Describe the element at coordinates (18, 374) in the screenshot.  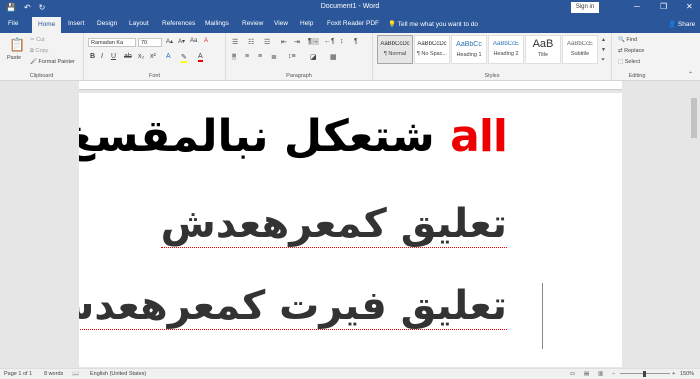
I see `page-count: Page 1 of 1` at that location.